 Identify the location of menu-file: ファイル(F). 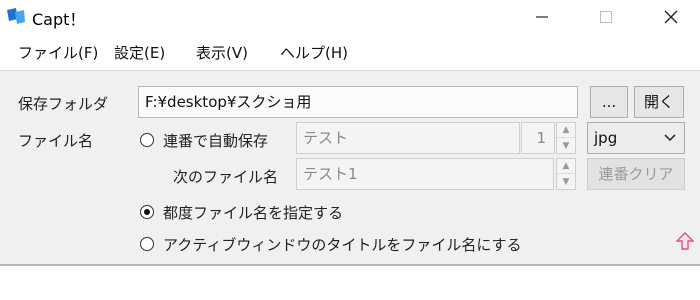
(58, 52).